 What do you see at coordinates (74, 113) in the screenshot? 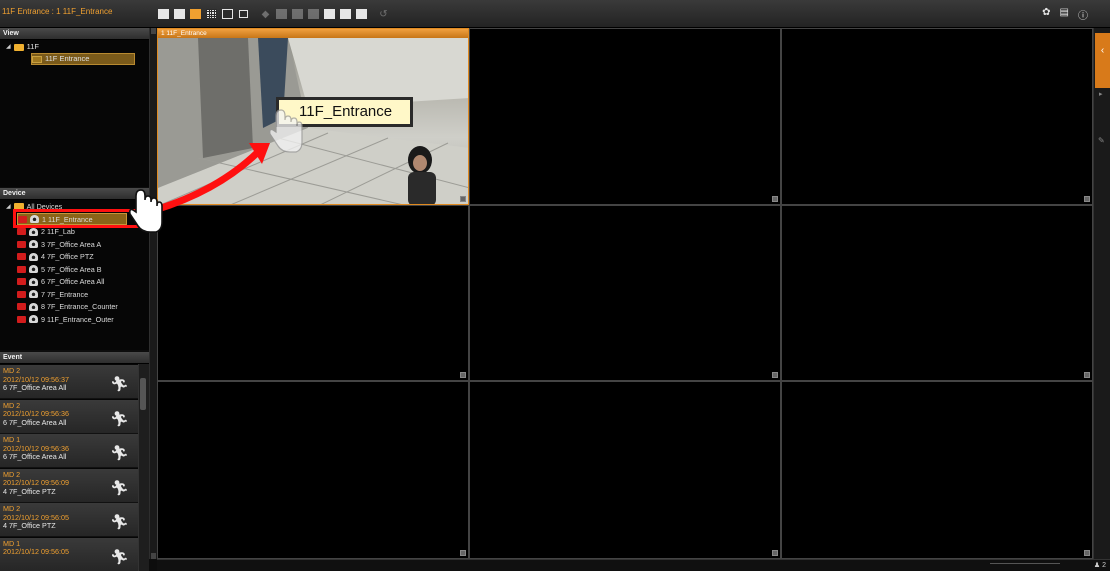
I see `view-tree: ◢ 11F 11F Entrance` at bounding box center [74, 113].